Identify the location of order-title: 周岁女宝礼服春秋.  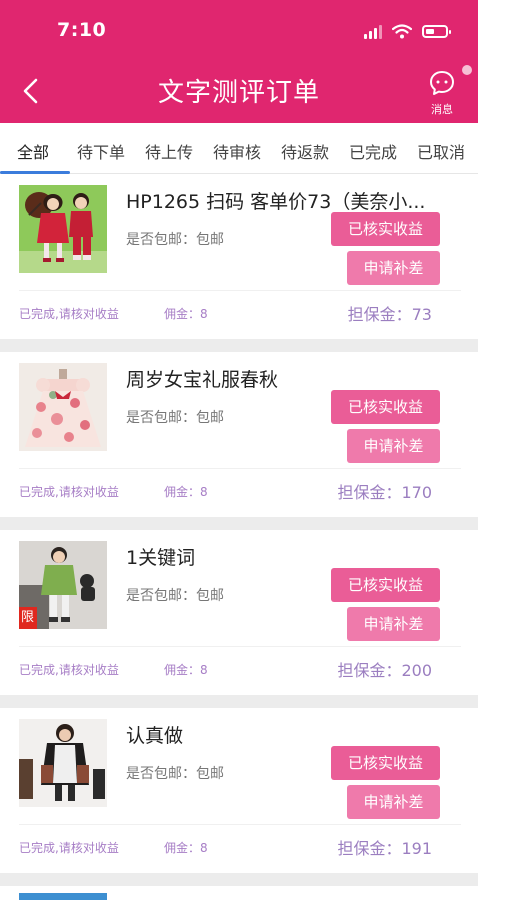
(202, 380).